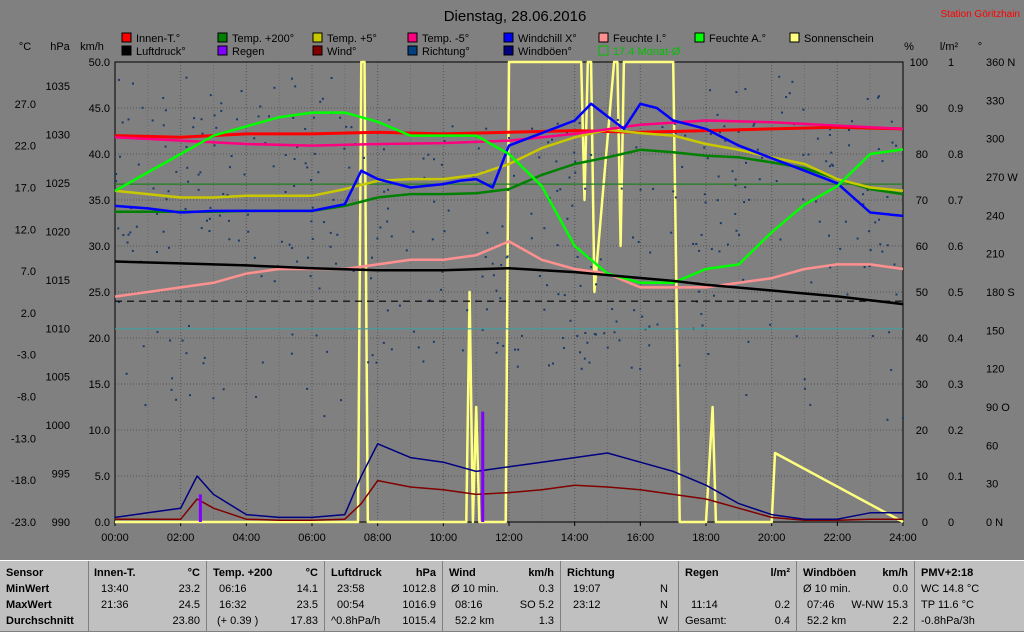 Image resolution: width=1024 pixels, height=632 pixels. I want to click on regen-r2-label: 11:14, so click(704, 605).